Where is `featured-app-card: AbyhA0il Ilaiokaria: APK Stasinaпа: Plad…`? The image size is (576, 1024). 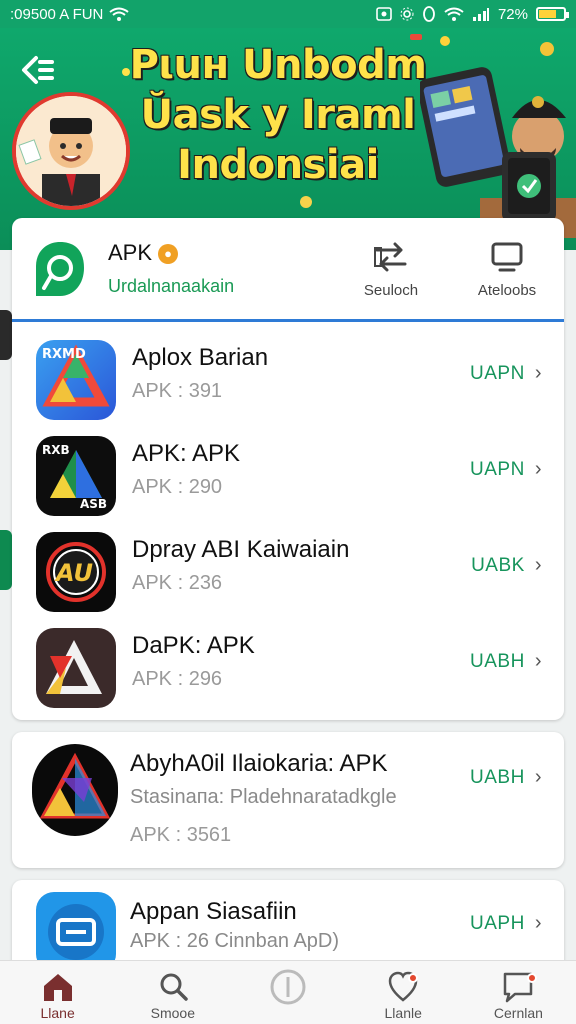 featured-app-card: AbyhA0il Ilaiokaria: APK Stasinaпа: Plad… is located at coordinates (288, 800).